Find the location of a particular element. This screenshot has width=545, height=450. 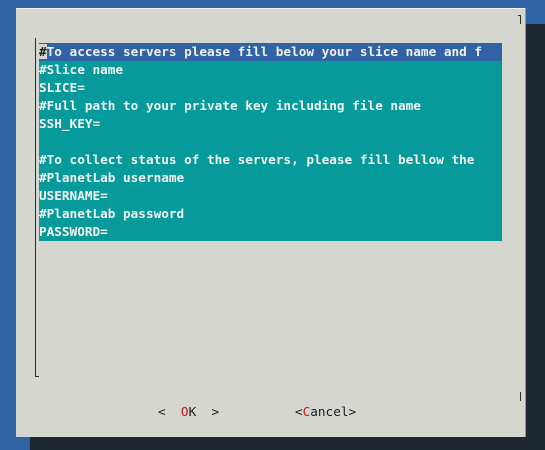

dialog-right-edge is located at coordinates (525, 222).